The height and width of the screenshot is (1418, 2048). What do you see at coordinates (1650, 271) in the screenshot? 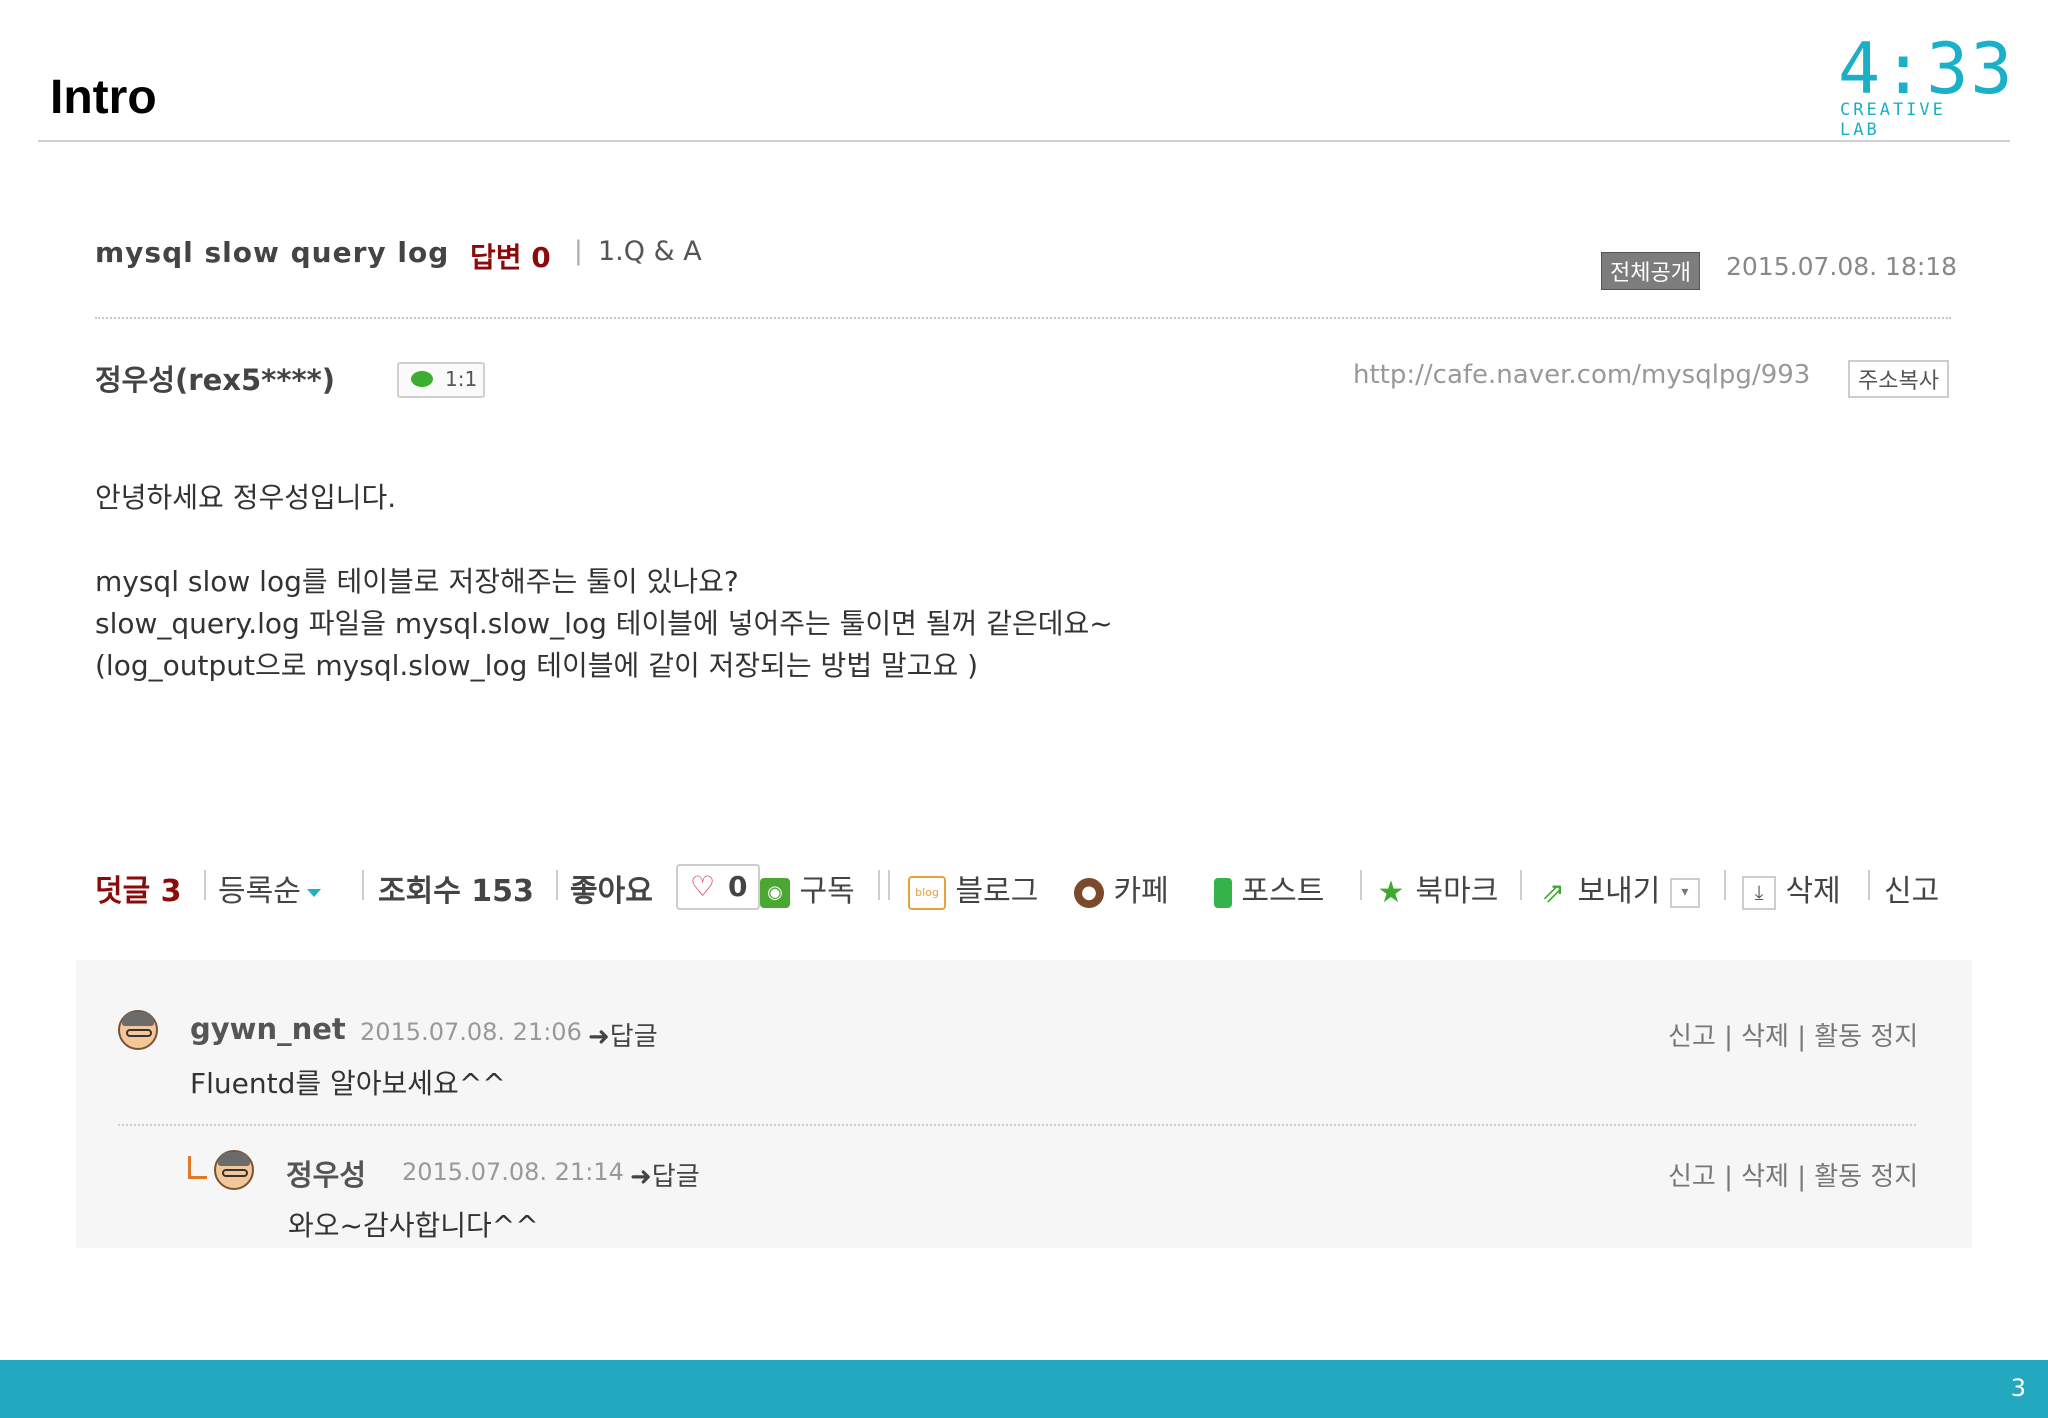
I see `visibility-badge: 전체공개` at bounding box center [1650, 271].